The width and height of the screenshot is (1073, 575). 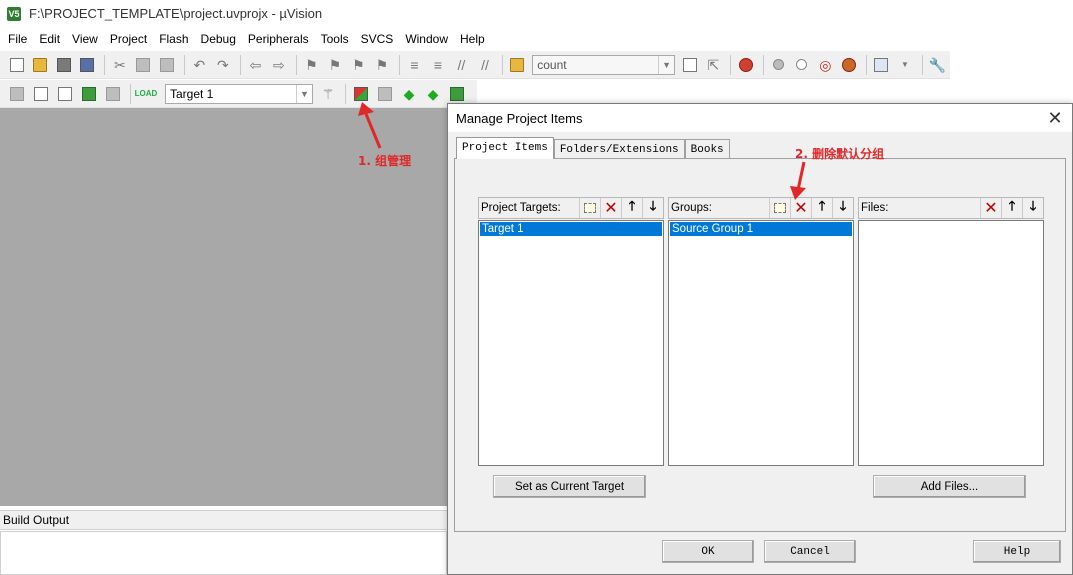 I want to click on files-list, so click(x=951, y=343).